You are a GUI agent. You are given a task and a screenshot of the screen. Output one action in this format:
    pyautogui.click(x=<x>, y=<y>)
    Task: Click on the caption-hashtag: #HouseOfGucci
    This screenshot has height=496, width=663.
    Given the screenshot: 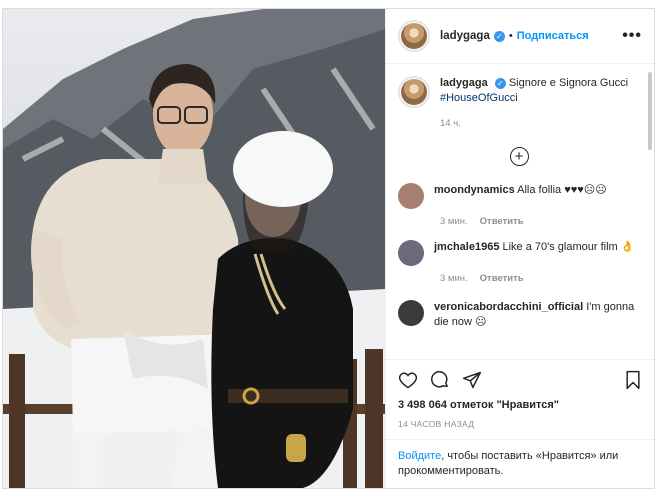 What is the action you would take?
    pyautogui.click(x=479, y=98)
    